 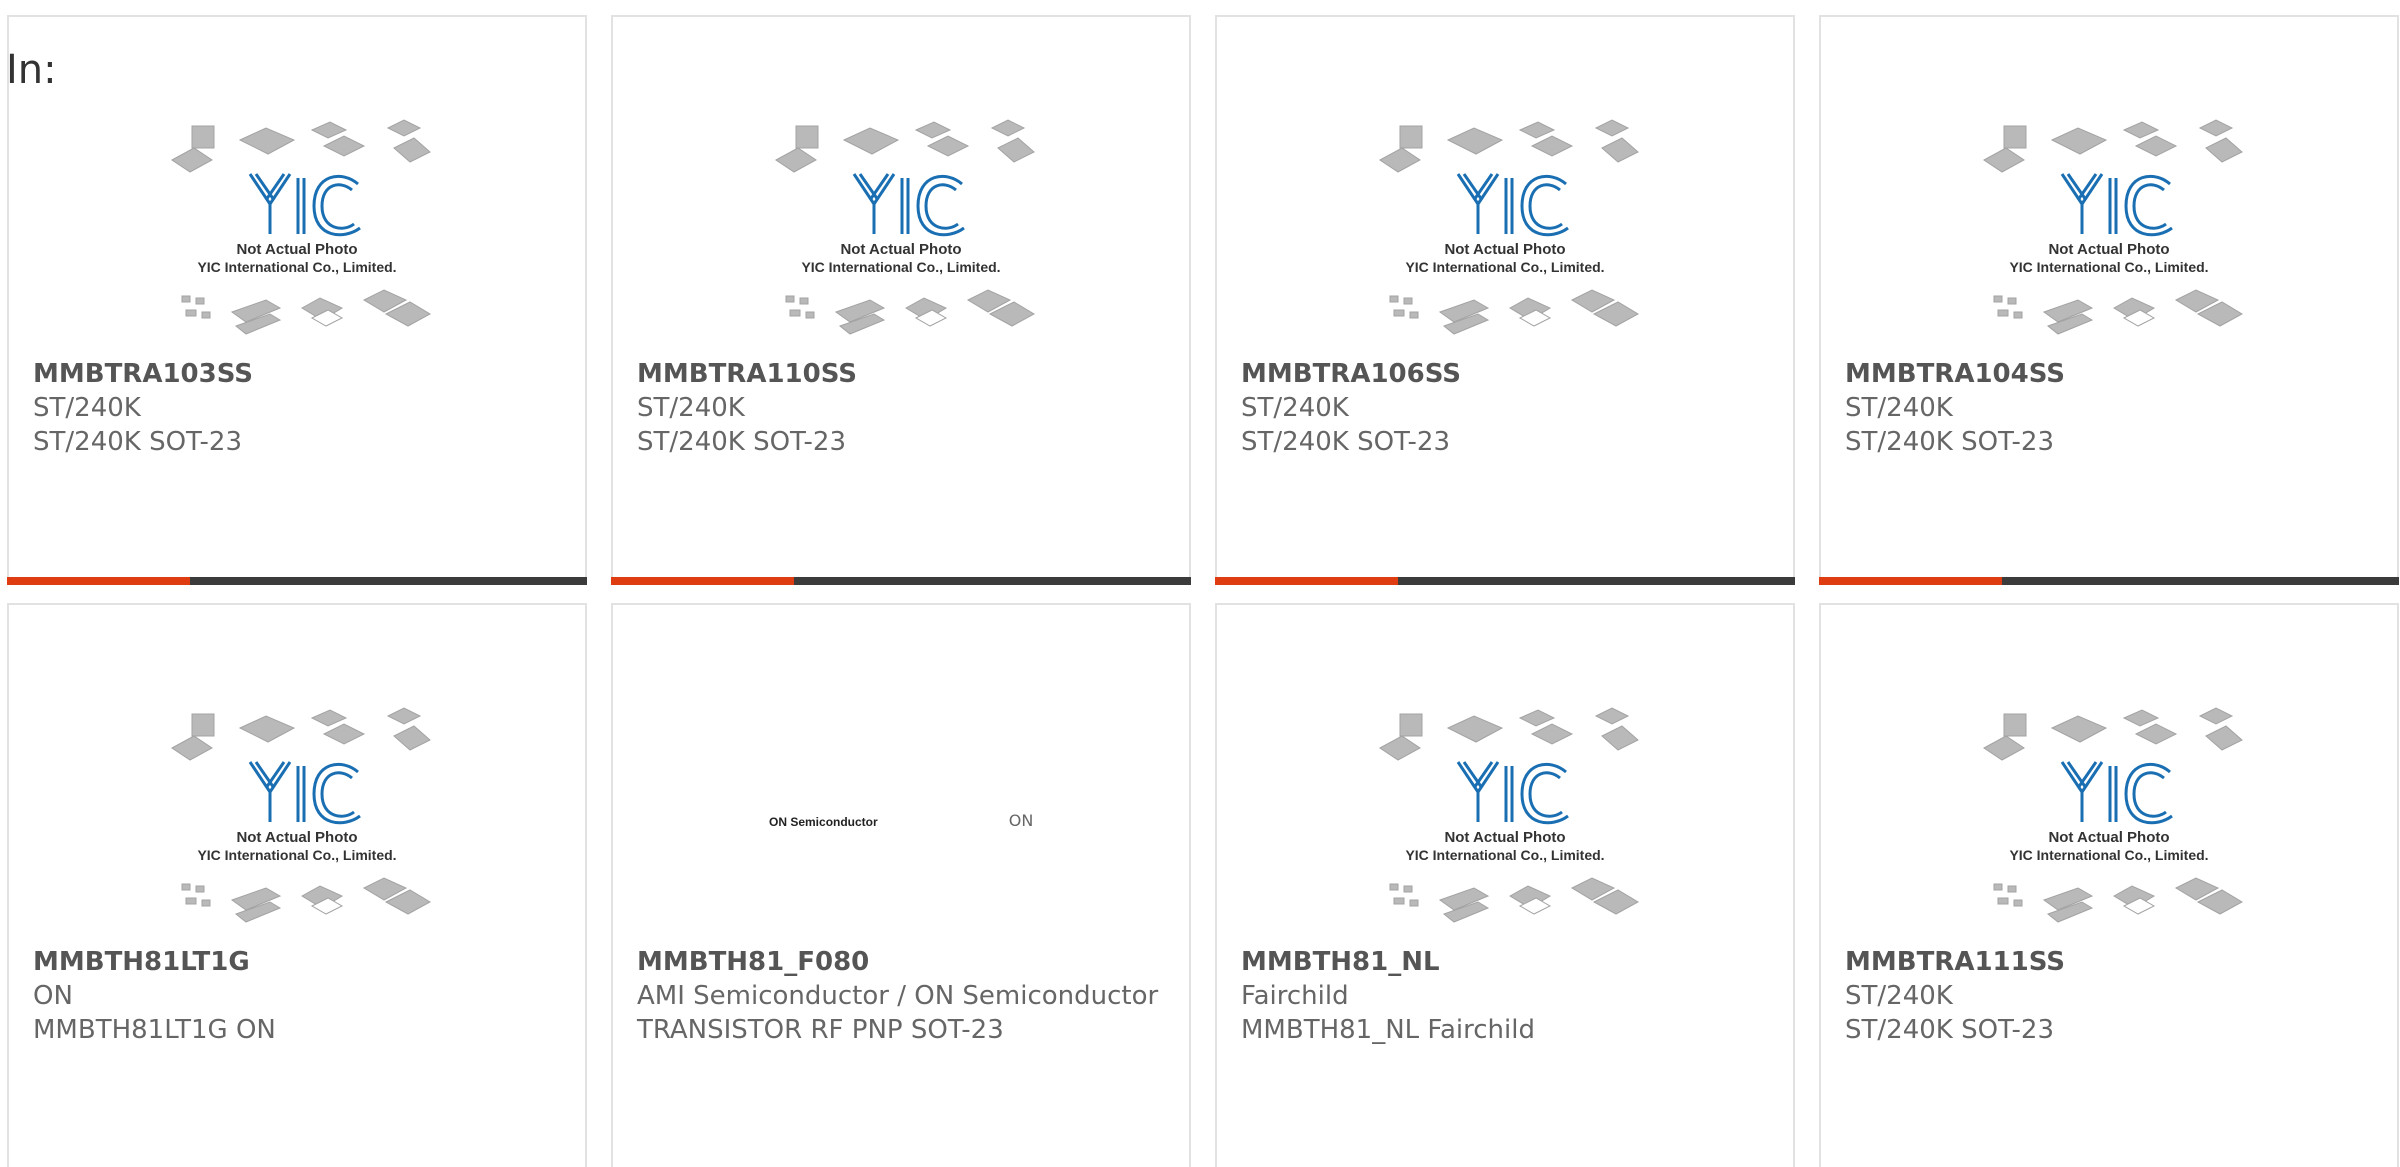 I want to click on part-number: MMBTH81_F080, so click(x=903, y=962).